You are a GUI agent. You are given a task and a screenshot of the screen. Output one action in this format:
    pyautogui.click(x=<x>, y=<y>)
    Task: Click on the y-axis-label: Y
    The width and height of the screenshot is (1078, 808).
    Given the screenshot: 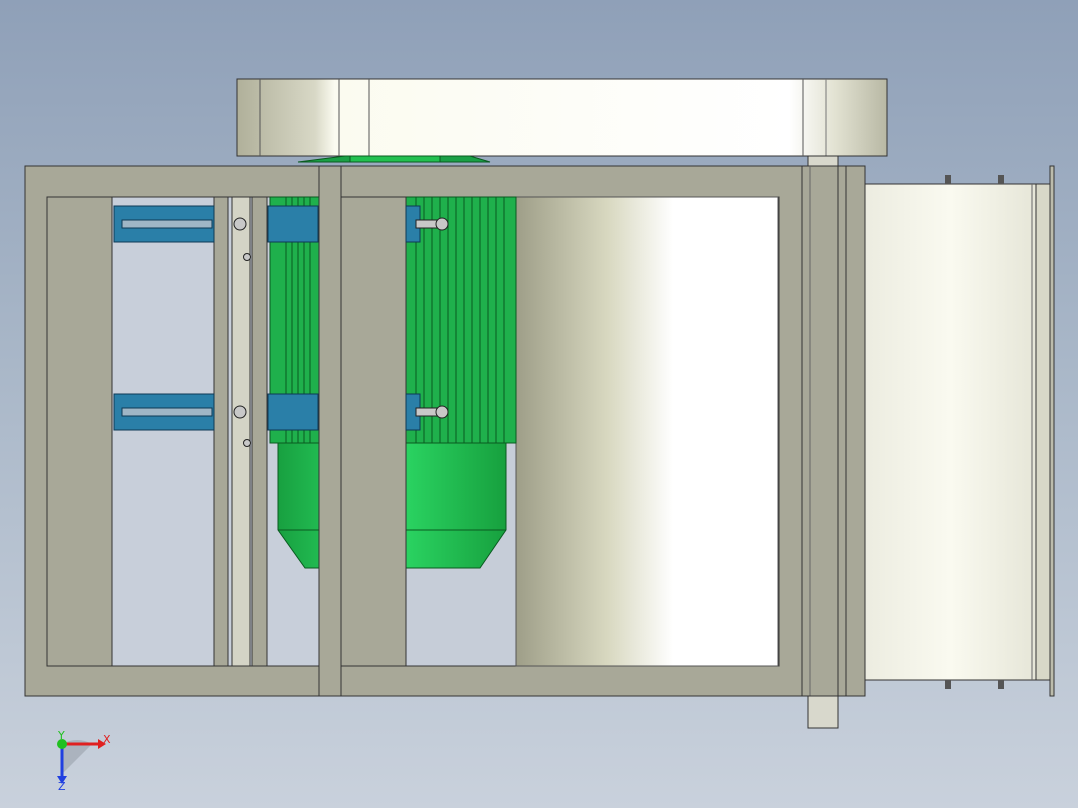 What is the action you would take?
    pyautogui.click(x=61, y=735)
    